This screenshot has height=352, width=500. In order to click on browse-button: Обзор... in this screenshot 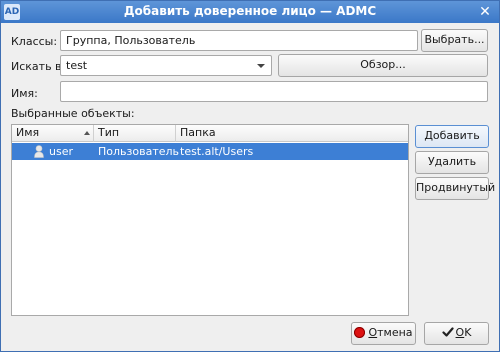, I will do `click(383, 65)`.